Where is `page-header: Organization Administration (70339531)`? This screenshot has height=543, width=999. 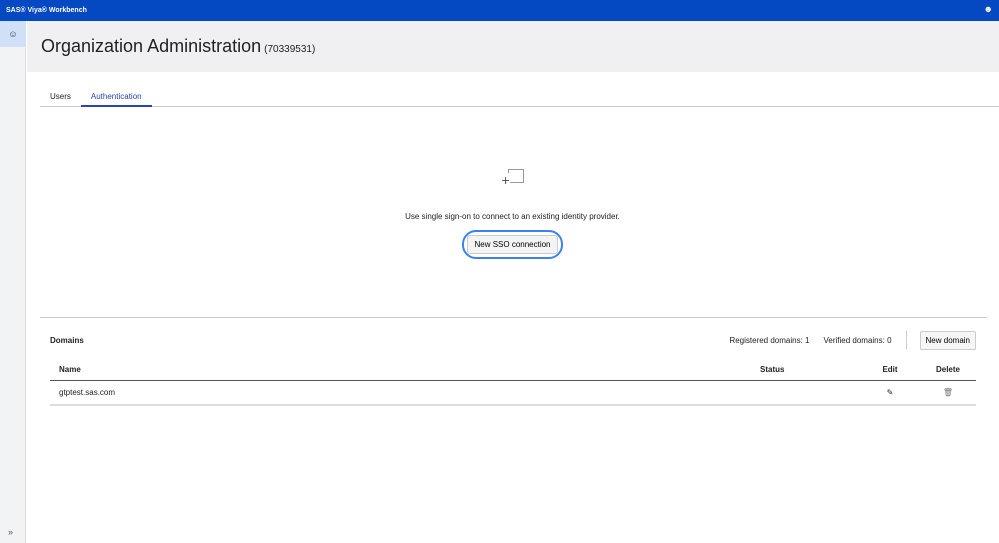 page-header: Organization Administration (70339531) is located at coordinates (513, 46).